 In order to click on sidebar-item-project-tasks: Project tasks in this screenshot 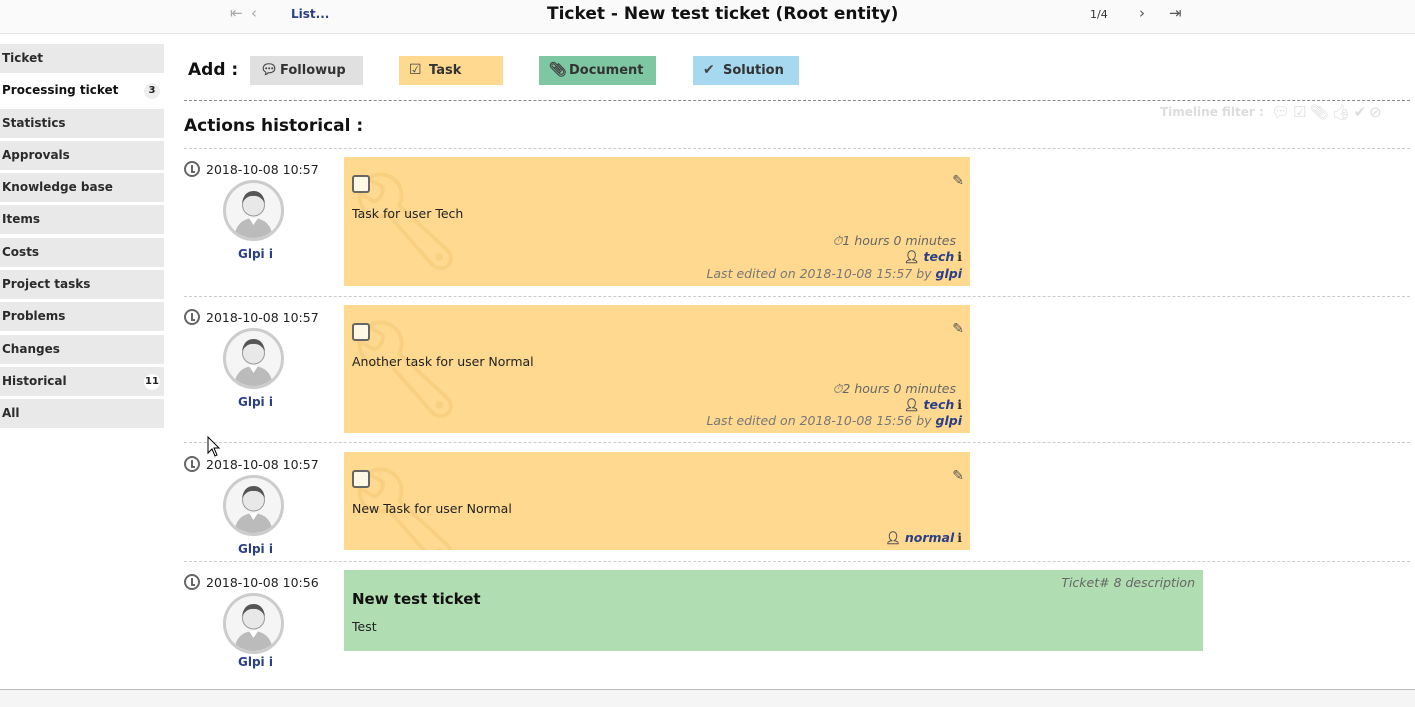, I will do `click(82, 285)`.